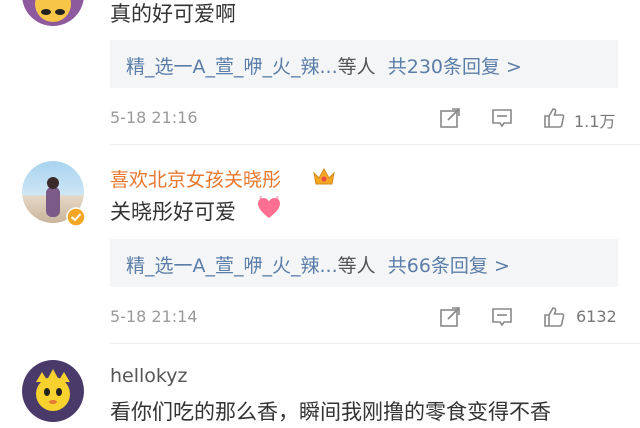 The height and width of the screenshot is (428, 640). What do you see at coordinates (330, 412) in the screenshot?
I see `comment-text: 看你们吃的那么香，瞬间我刚撸的零食变得不香` at bounding box center [330, 412].